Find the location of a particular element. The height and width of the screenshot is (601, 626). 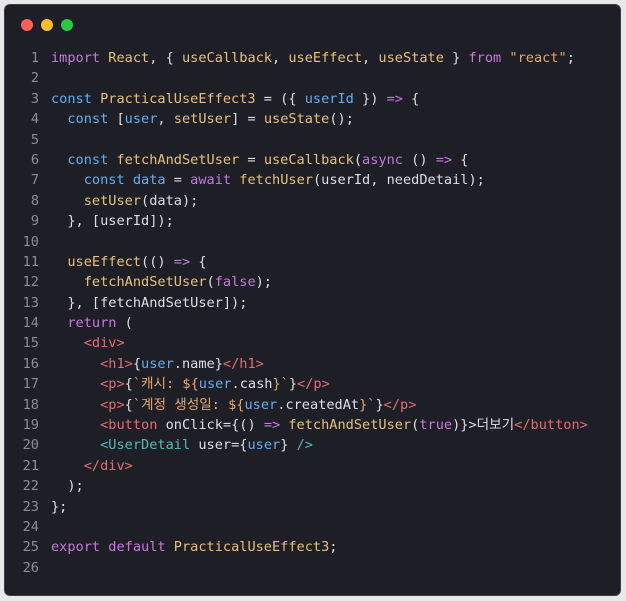

code-token: . is located at coordinates (177, 363).